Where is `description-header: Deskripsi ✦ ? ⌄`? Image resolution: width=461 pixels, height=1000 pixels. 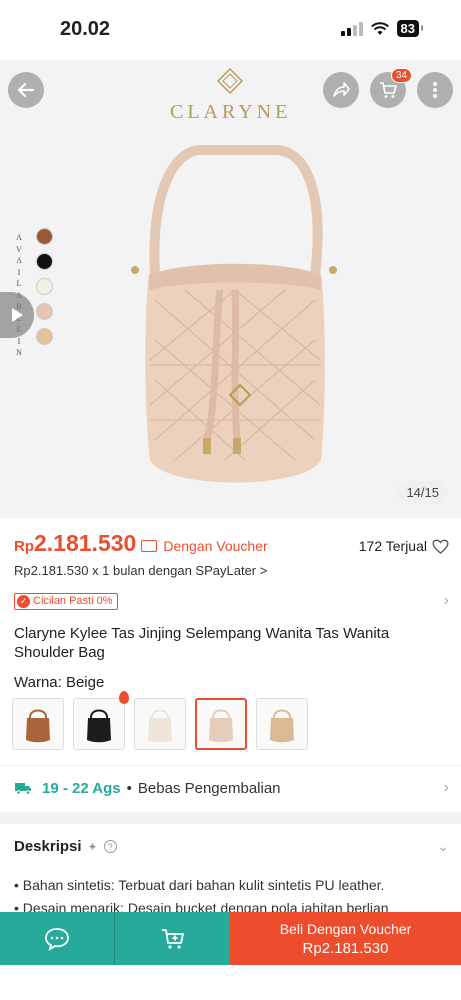 description-header: Deskripsi ✦ ? ⌄ is located at coordinates (231, 846).